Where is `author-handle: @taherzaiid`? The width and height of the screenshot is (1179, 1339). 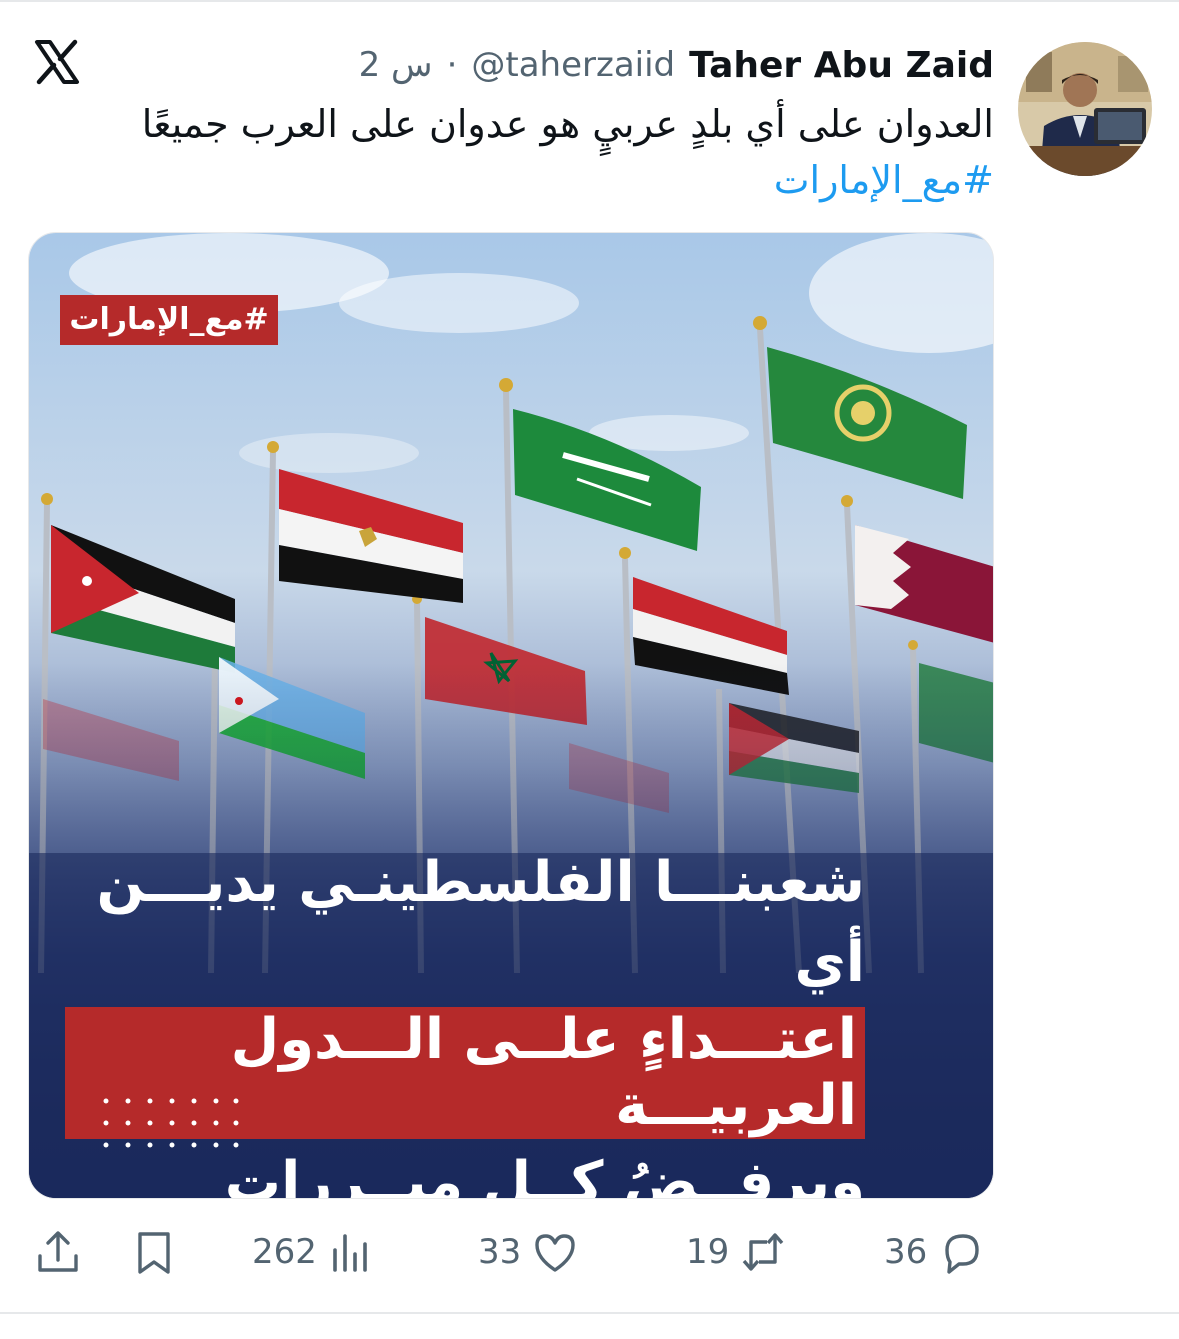 author-handle: @taherzaiid is located at coordinates (573, 65).